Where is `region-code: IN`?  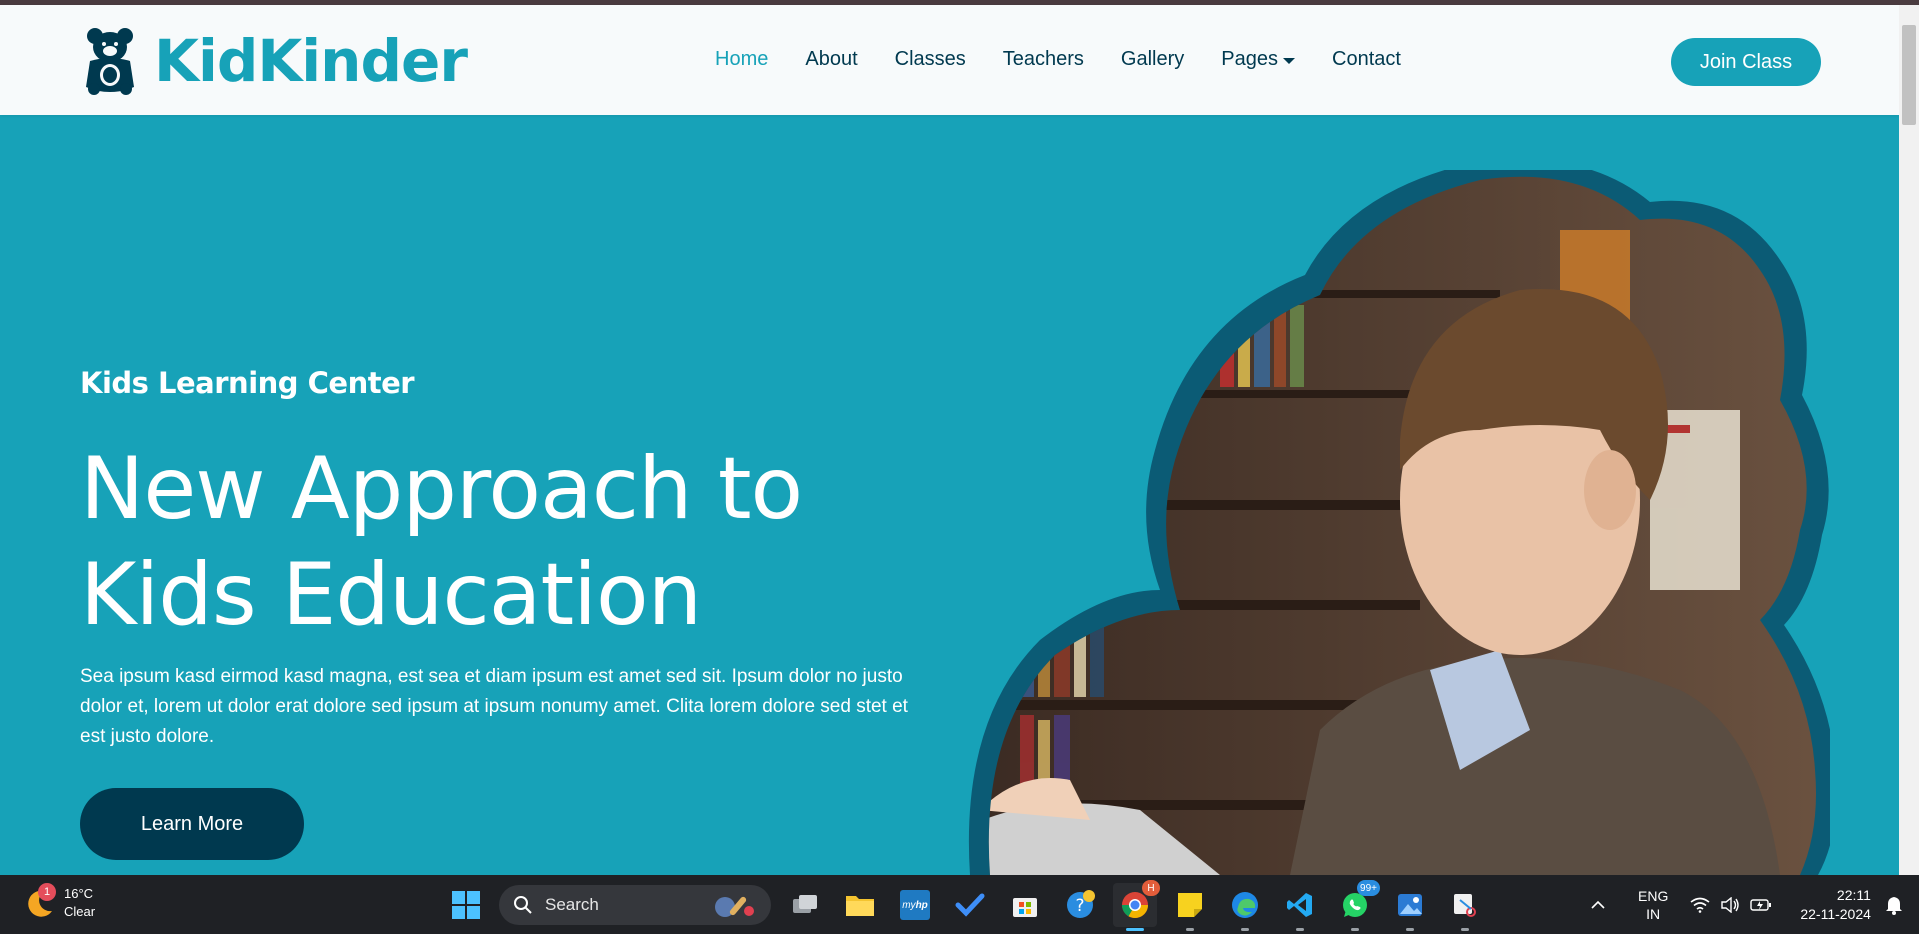 region-code: IN is located at coordinates (1653, 914).